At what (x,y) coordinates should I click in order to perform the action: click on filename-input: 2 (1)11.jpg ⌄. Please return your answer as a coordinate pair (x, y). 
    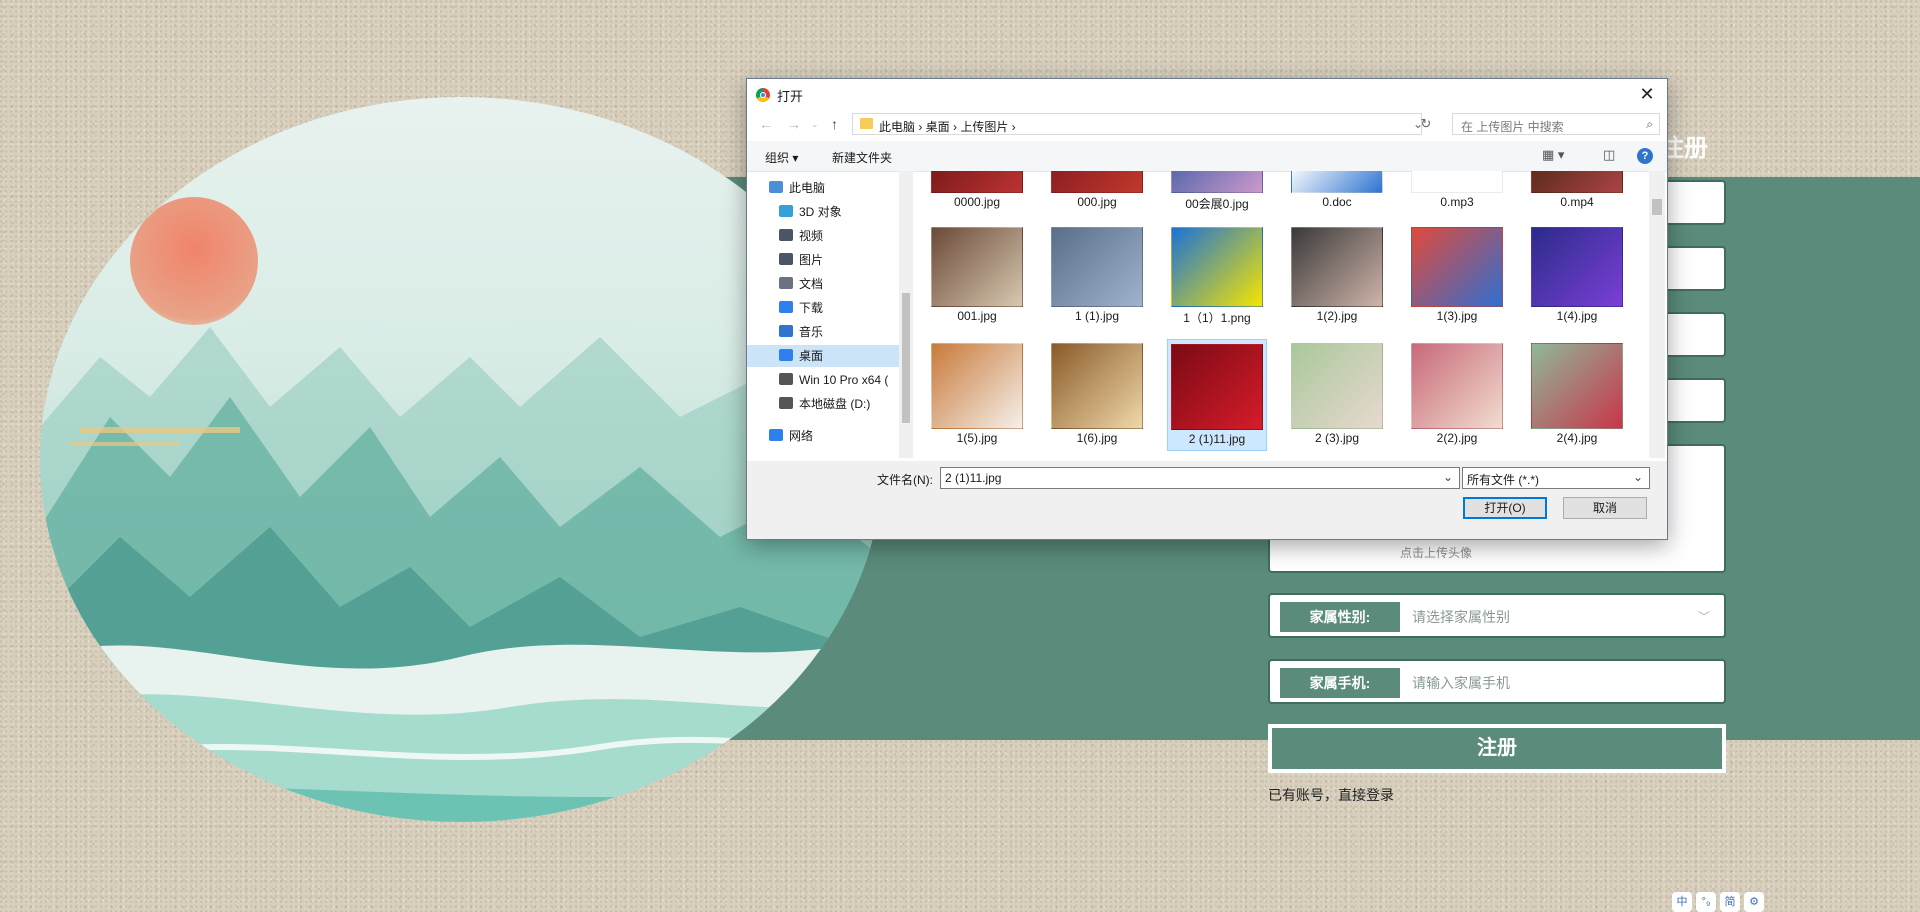
    Looking at the image, I should click on (1200, 478).